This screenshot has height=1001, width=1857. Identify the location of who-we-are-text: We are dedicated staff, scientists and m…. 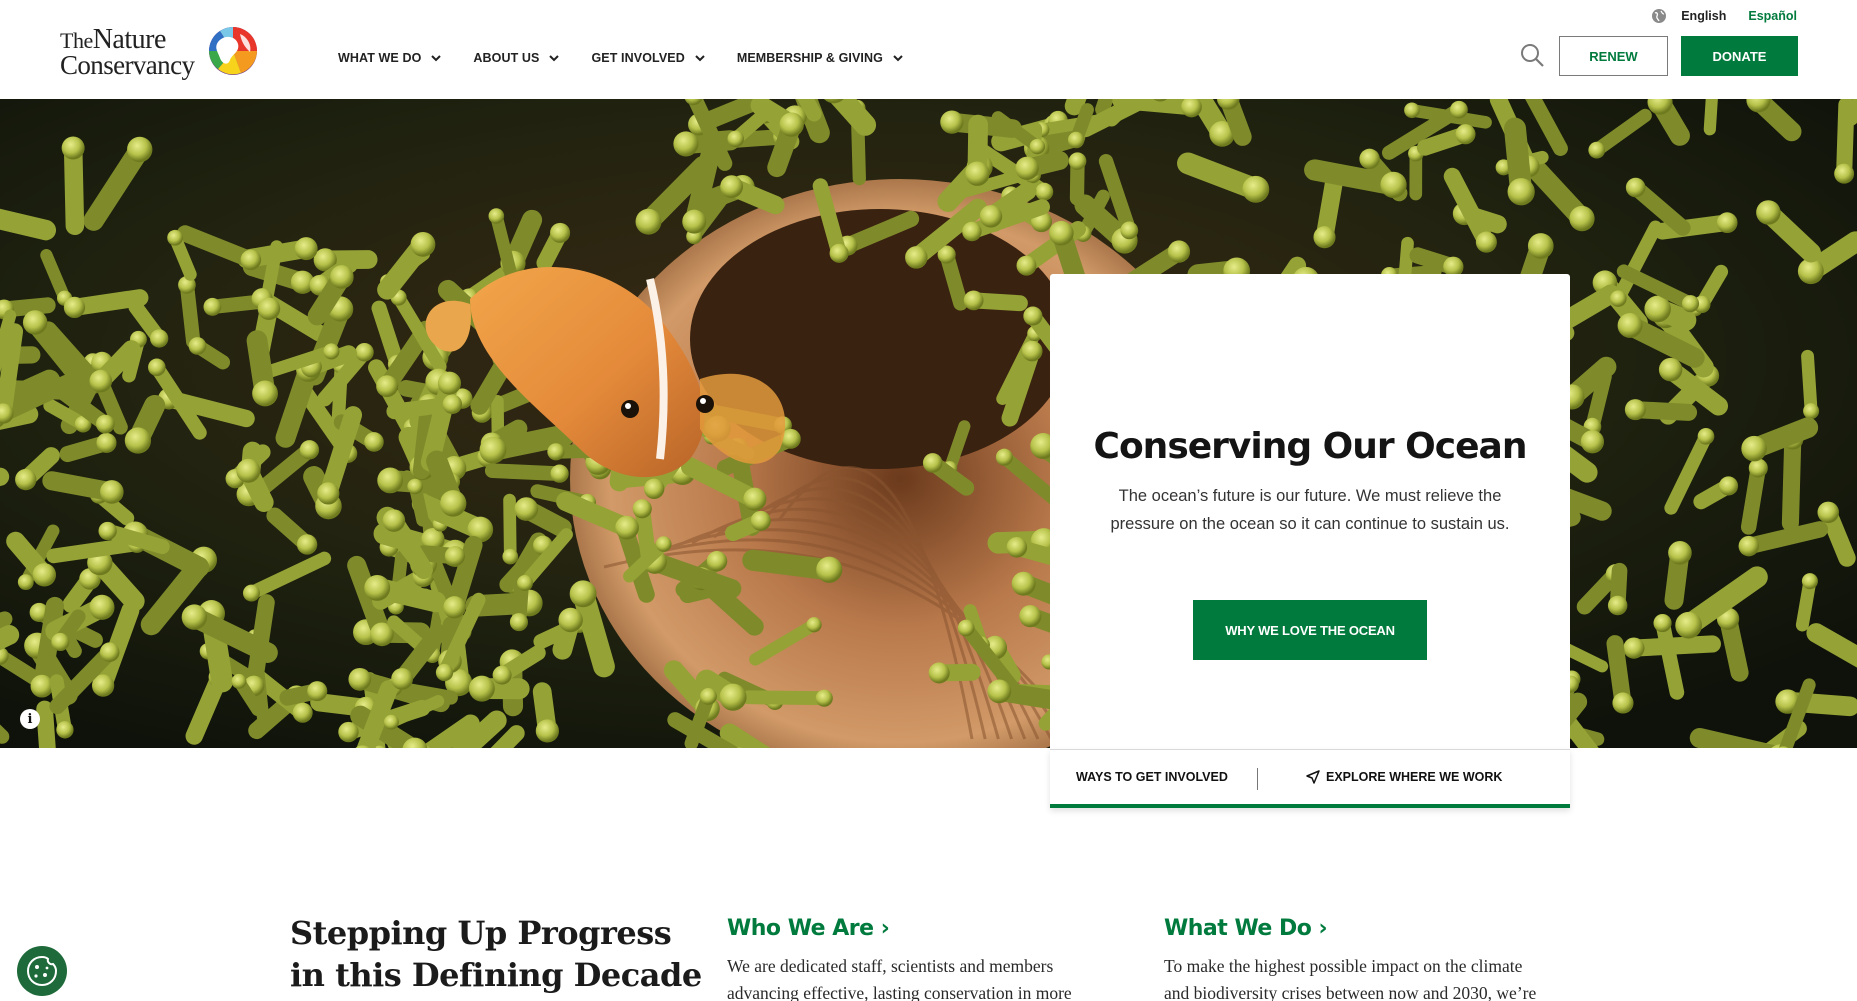
(917, 977).